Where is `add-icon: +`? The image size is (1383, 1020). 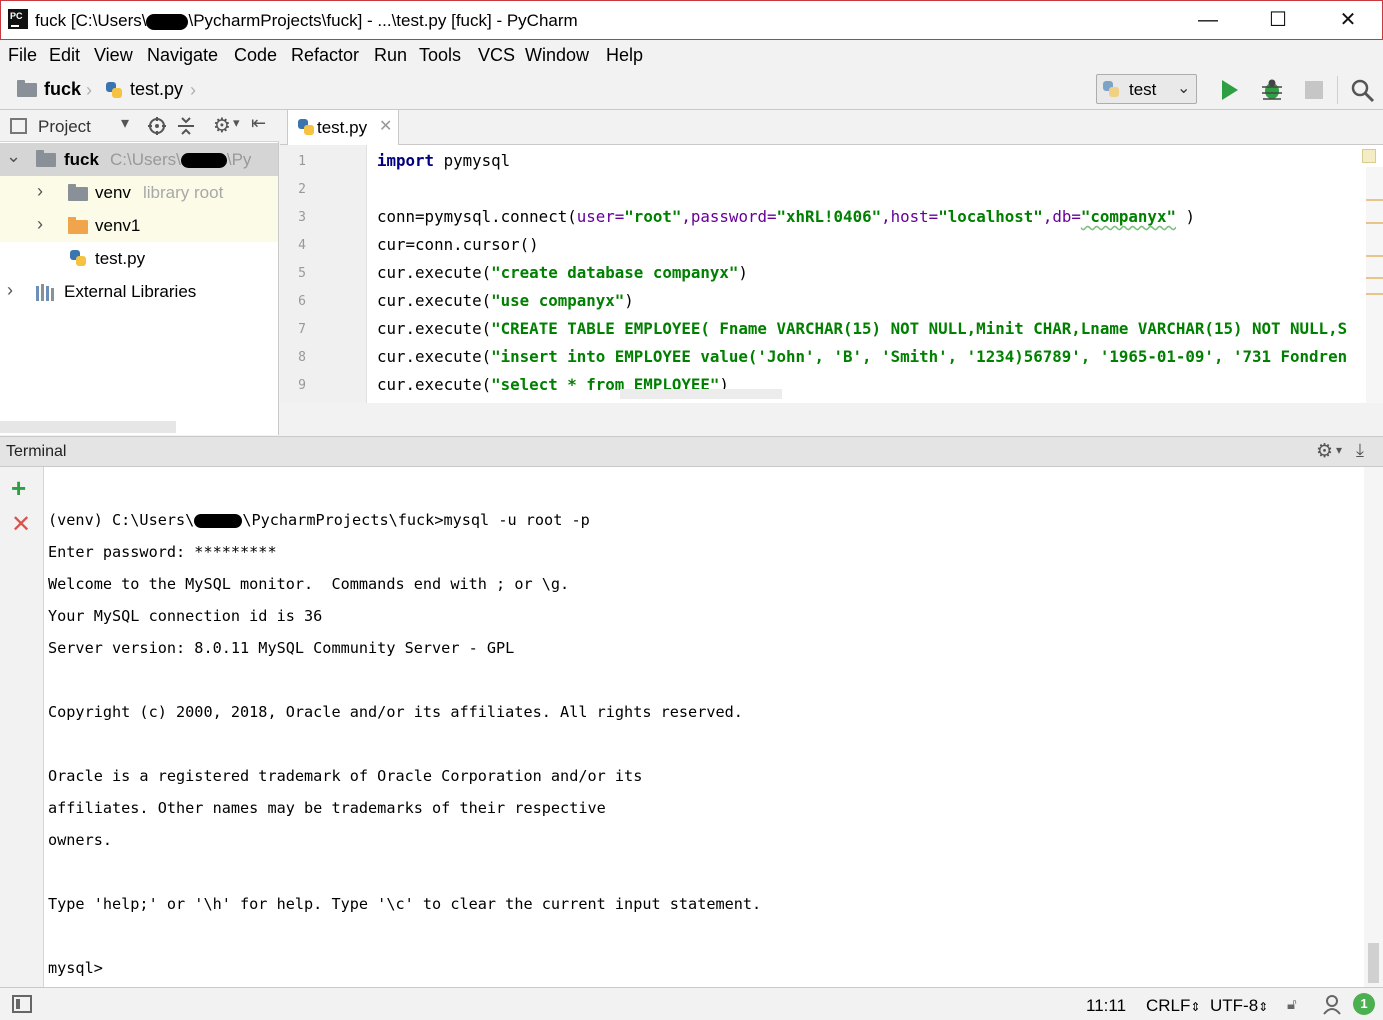 add-icon: + is located at coordinates (18, 488).